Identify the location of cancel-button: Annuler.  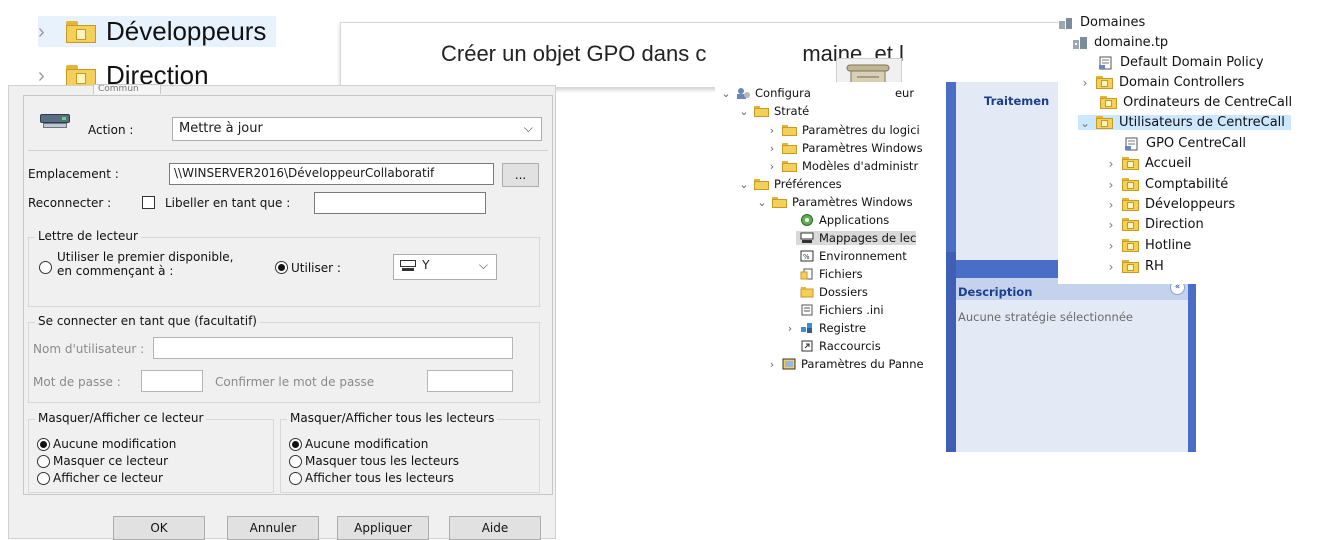
(273, 528).